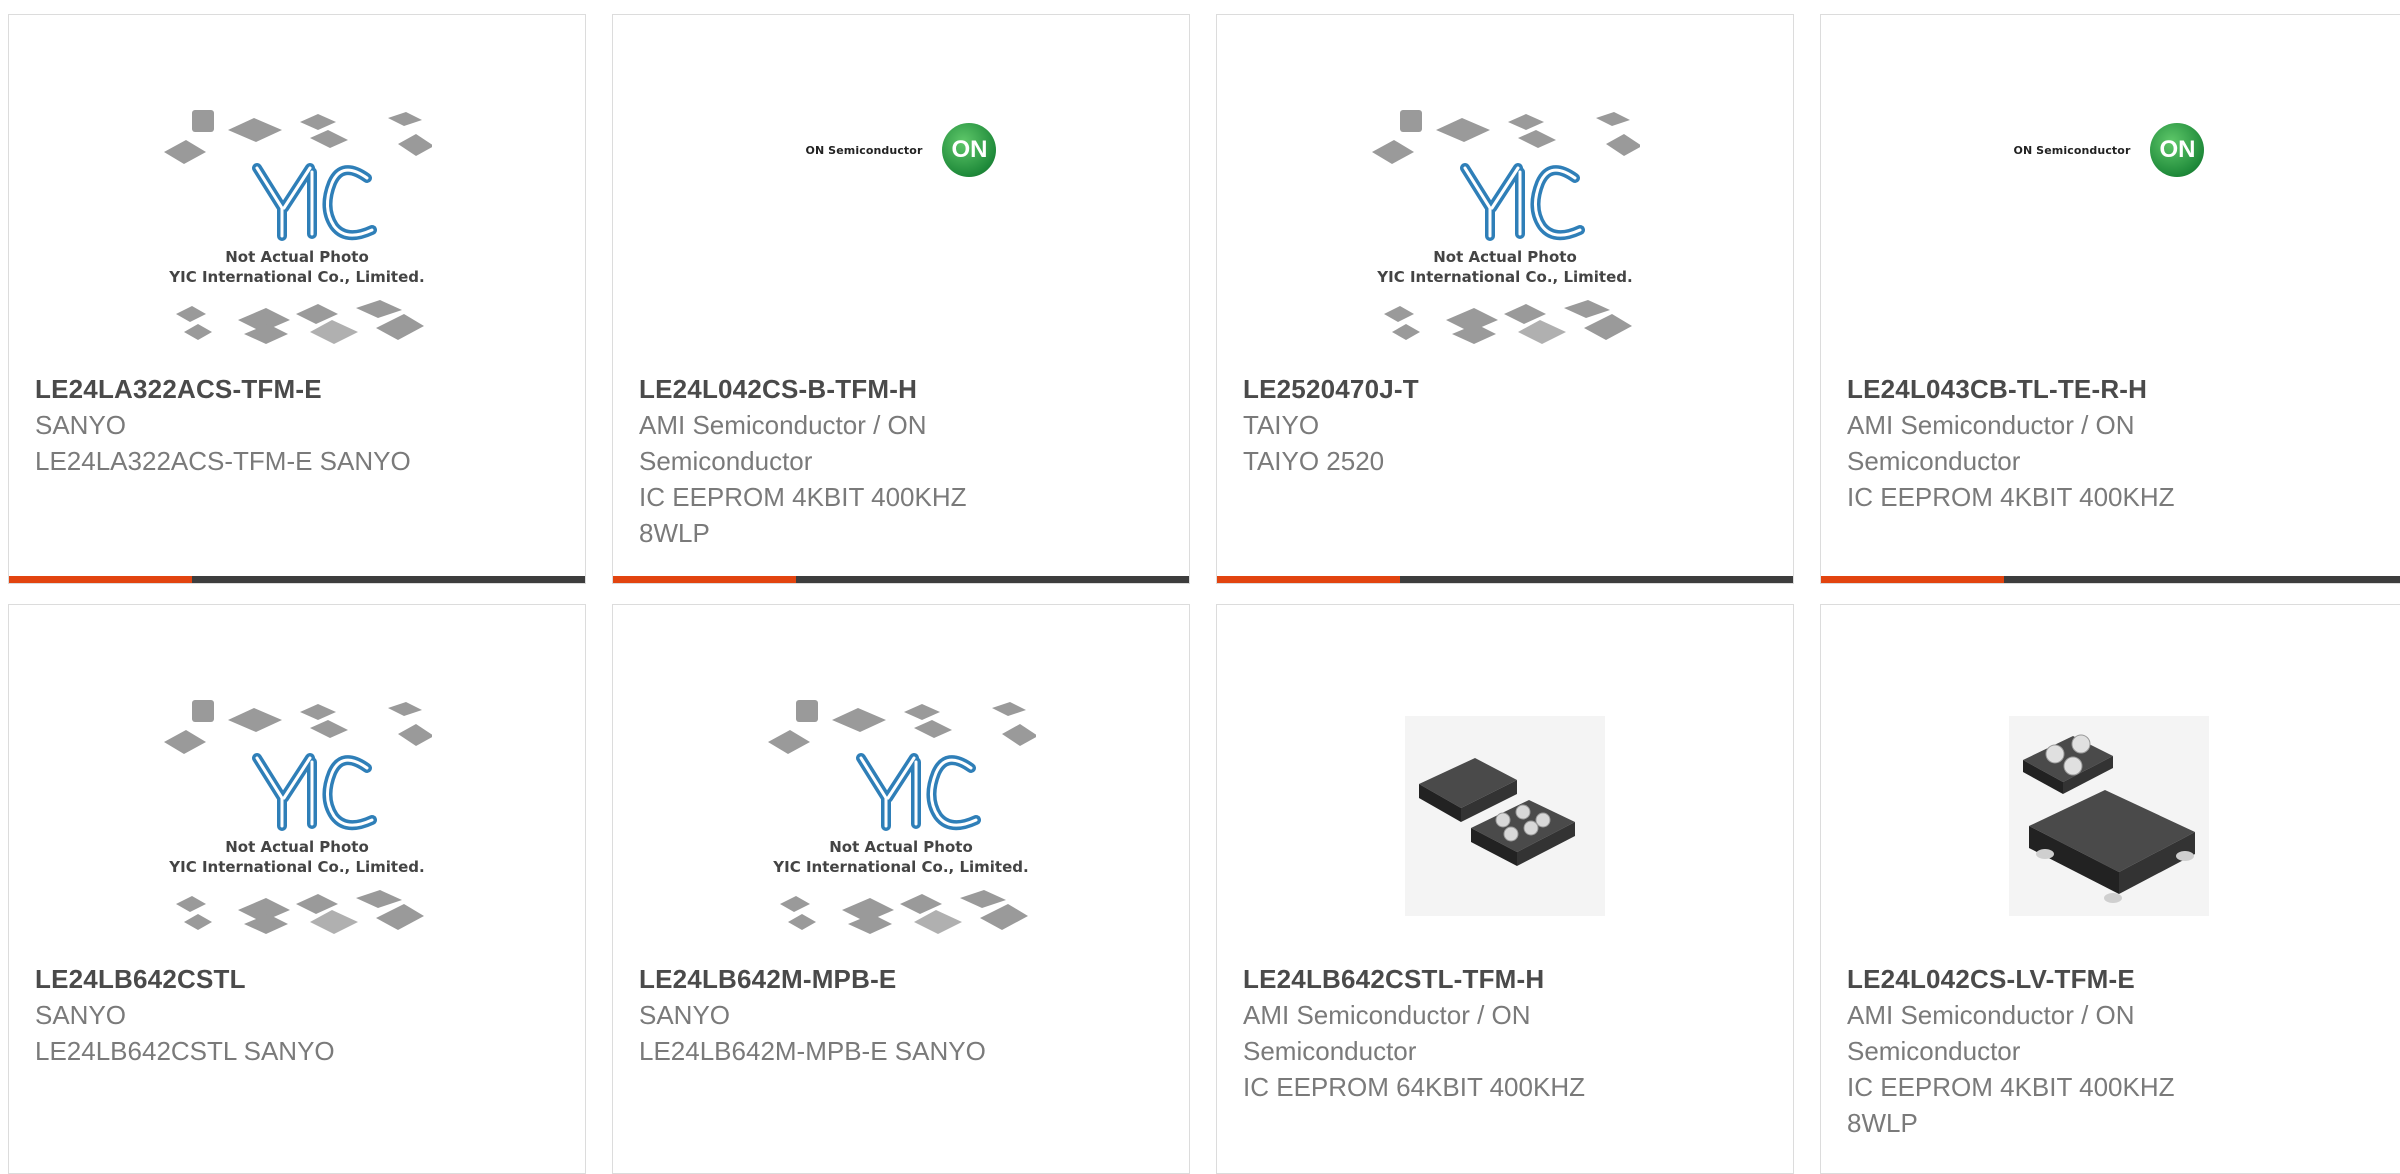 Image resolution: width=2400 pixels, height=1174 pixels. Describe the element at coordinates (2115, 979) in the screenshot. I see `part-number-link: LE24L042CS-LV-TFM-E` at that location.